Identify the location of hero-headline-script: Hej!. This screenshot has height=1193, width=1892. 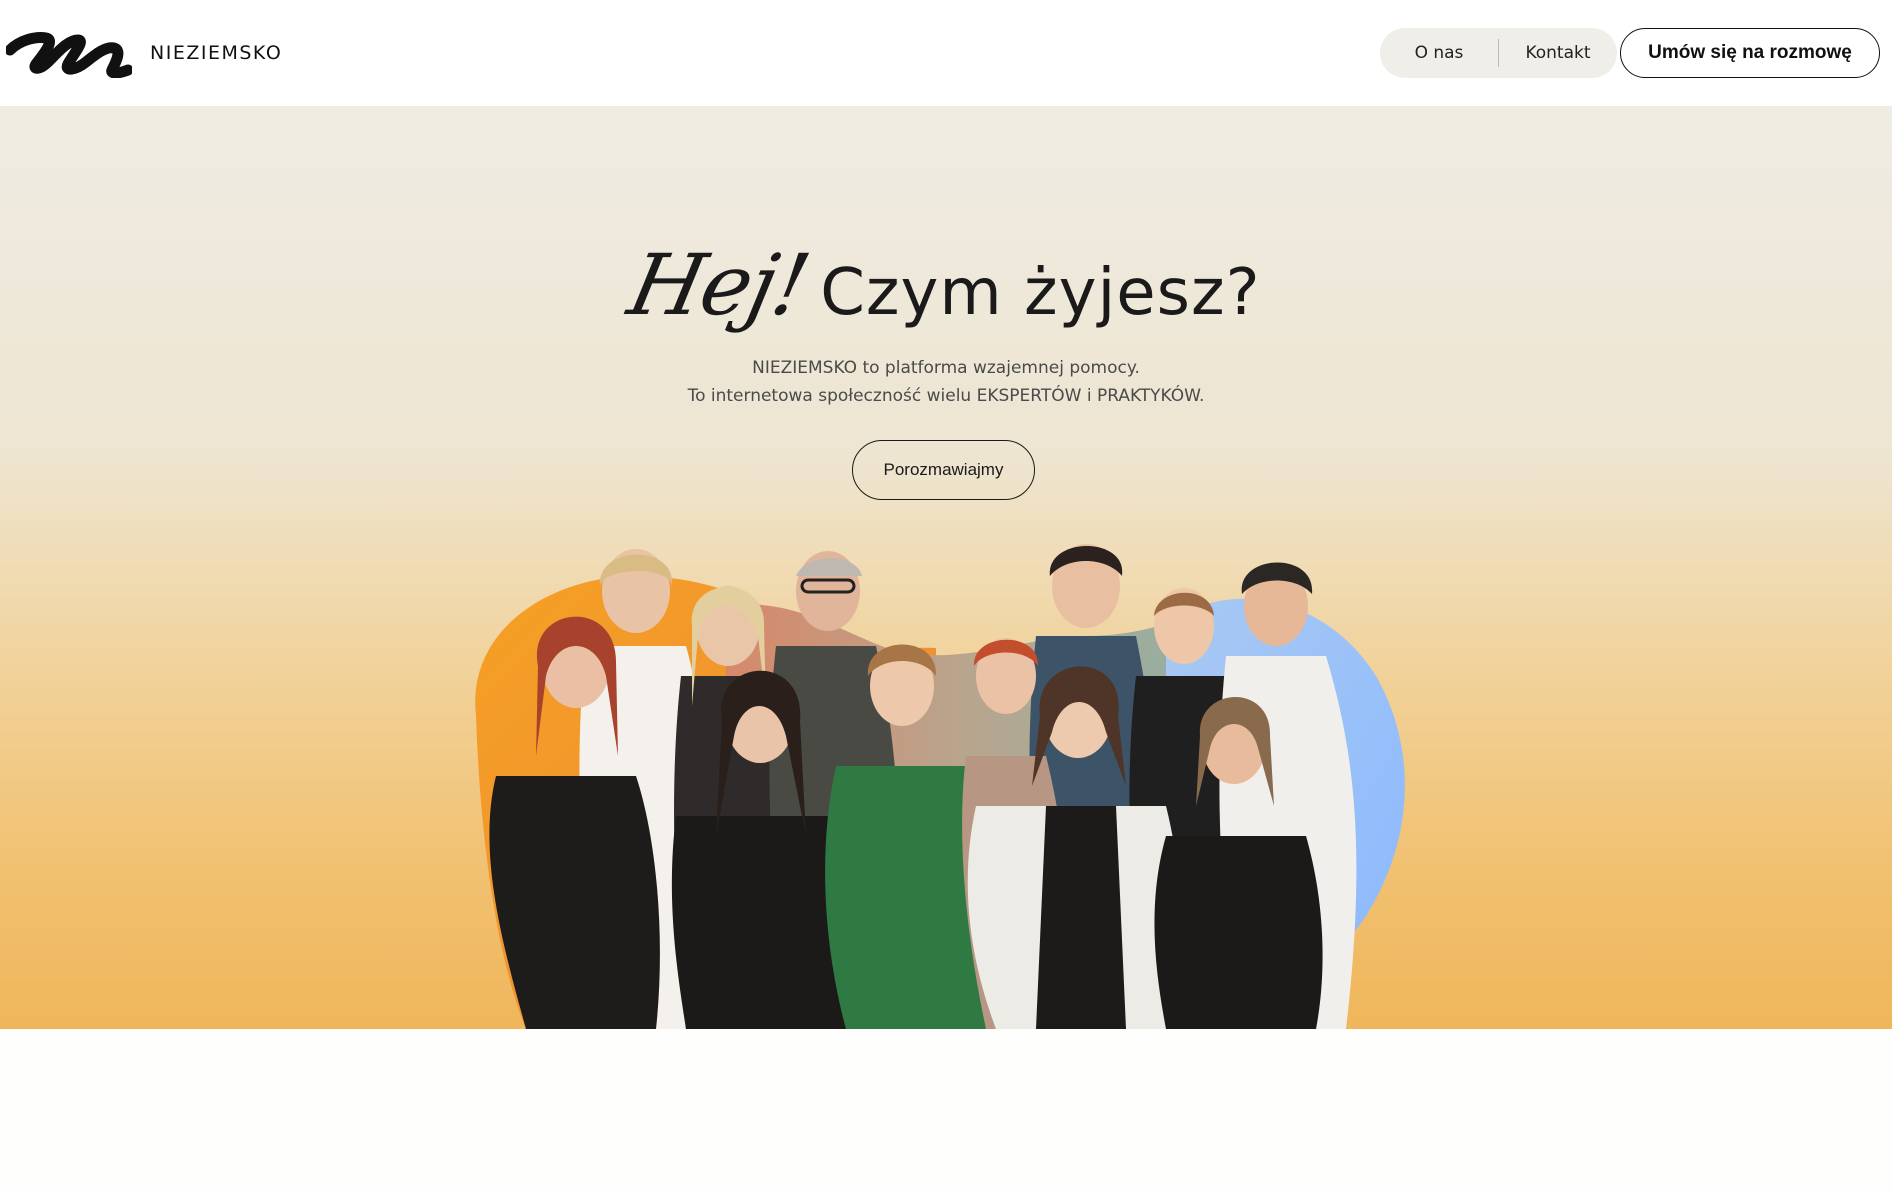
(719, 285).